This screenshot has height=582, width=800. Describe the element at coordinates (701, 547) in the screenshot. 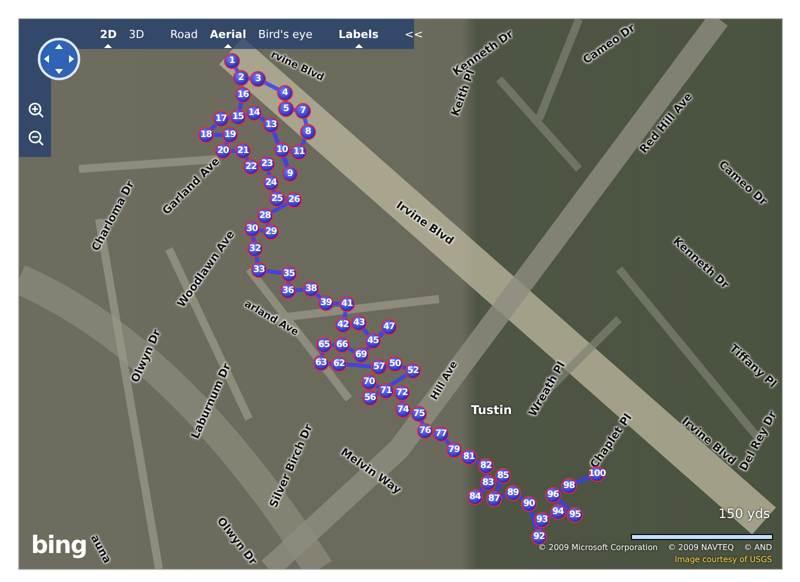

I see `copyright-text: © 2009 NAVTEQ` at that location.